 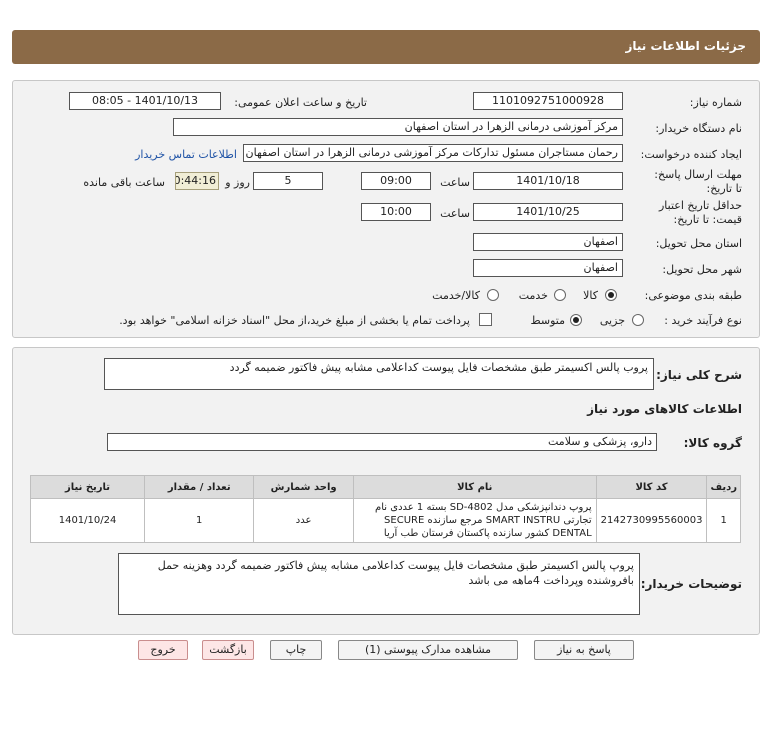 What do you see at coordinates (296, 650) in the screenshot?
I see `print-button: چاپ` at bounding box center [296, 650].